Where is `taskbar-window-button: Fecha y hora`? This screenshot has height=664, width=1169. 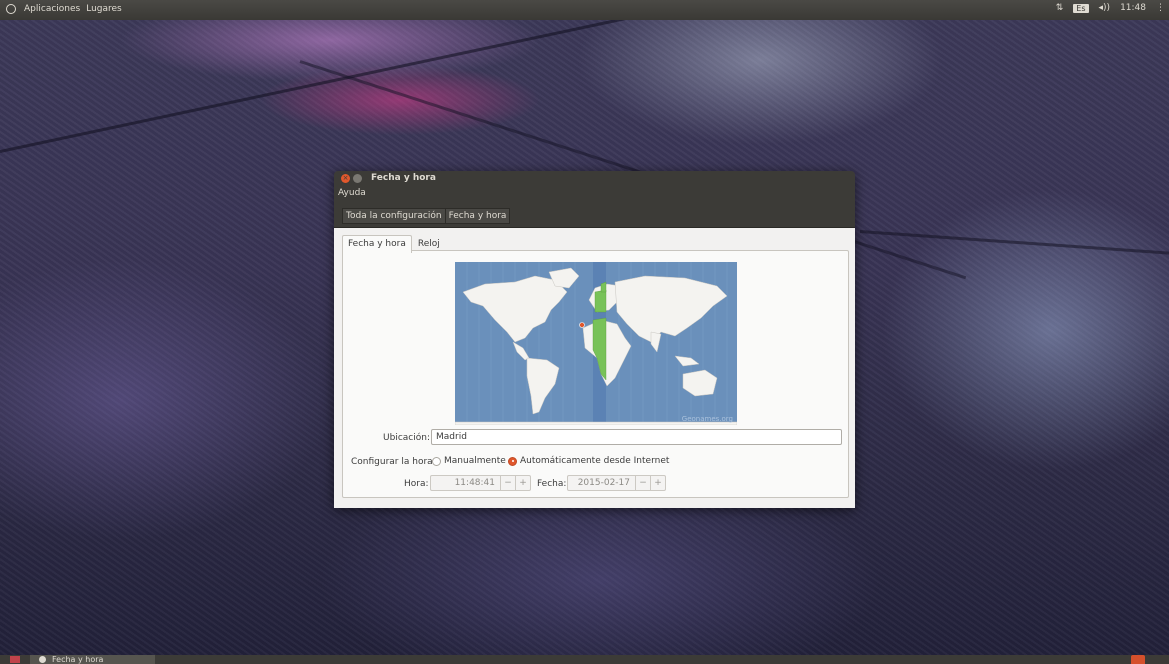 taskbar-window-button: Fecha y hora is located at coordinates (92, 659).